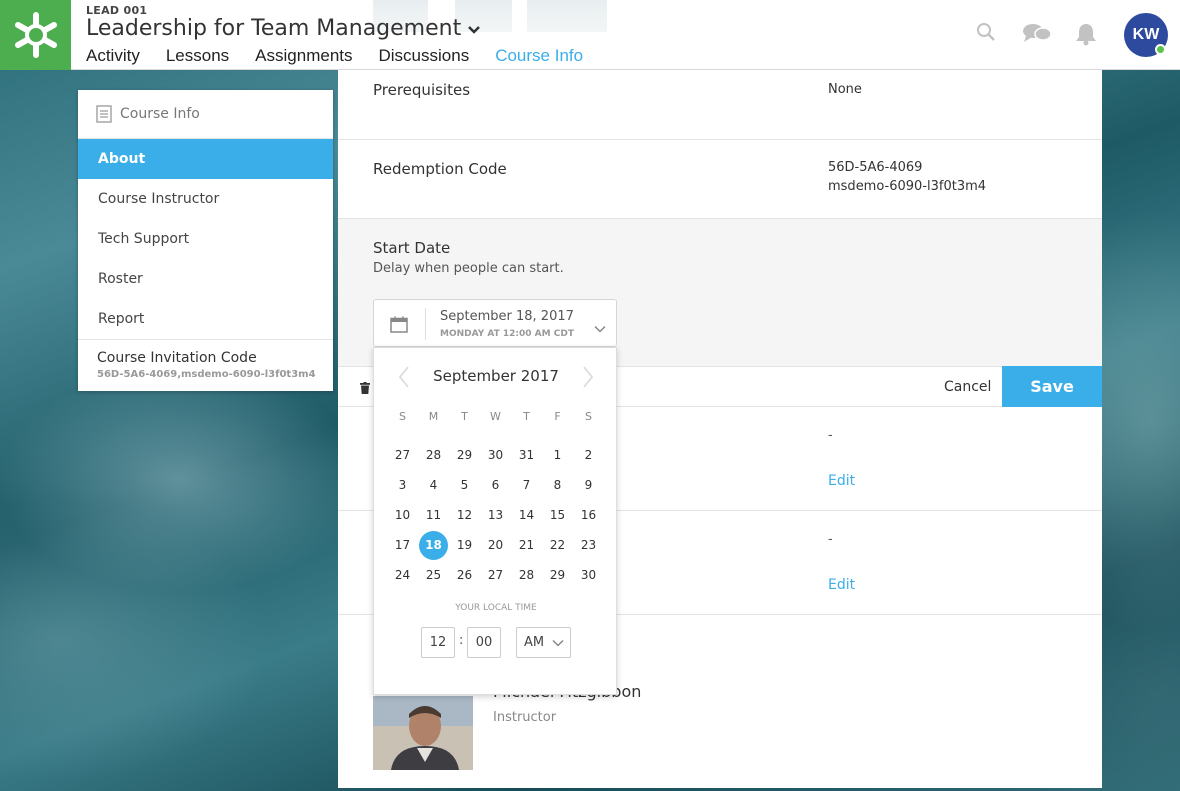 Image resolution: width=1180 pixels, height=791 pixels. What do you see at coordinates (1037, 35) in the screenshot?
I see `chat-icon` at bounding box center [1037, 35].